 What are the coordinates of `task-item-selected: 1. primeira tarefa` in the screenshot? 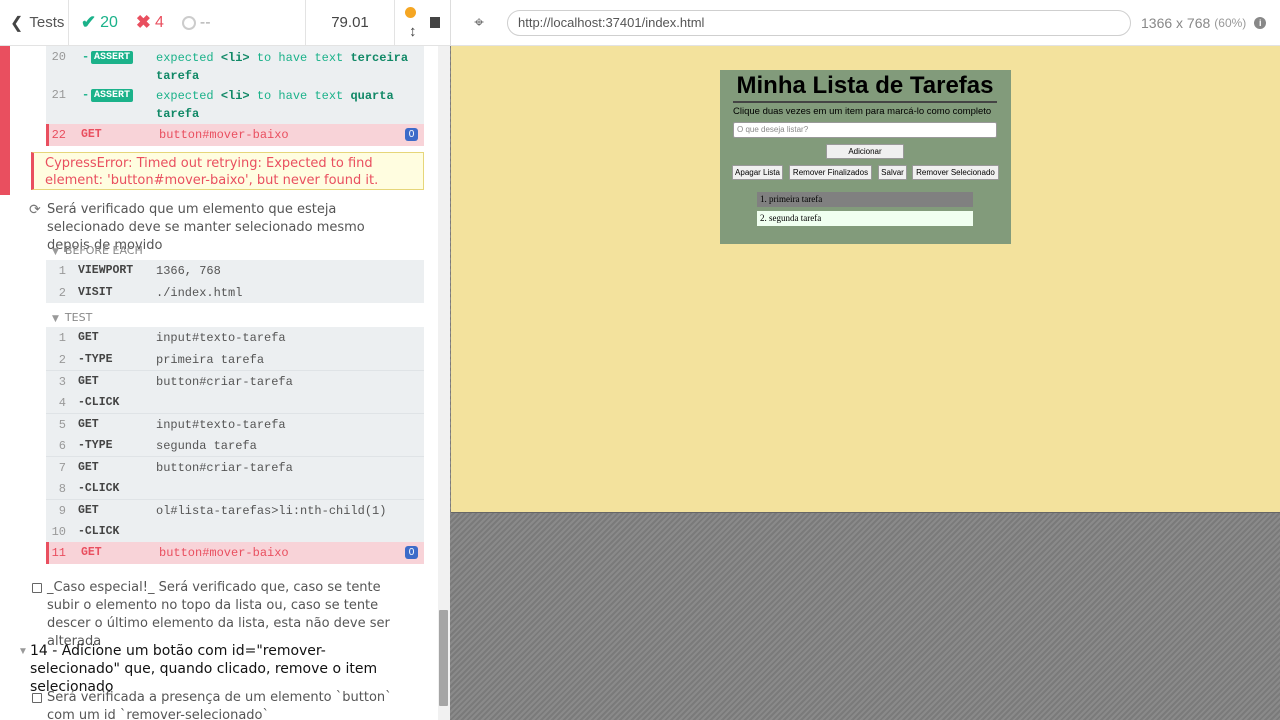 It's located at (865, 199).